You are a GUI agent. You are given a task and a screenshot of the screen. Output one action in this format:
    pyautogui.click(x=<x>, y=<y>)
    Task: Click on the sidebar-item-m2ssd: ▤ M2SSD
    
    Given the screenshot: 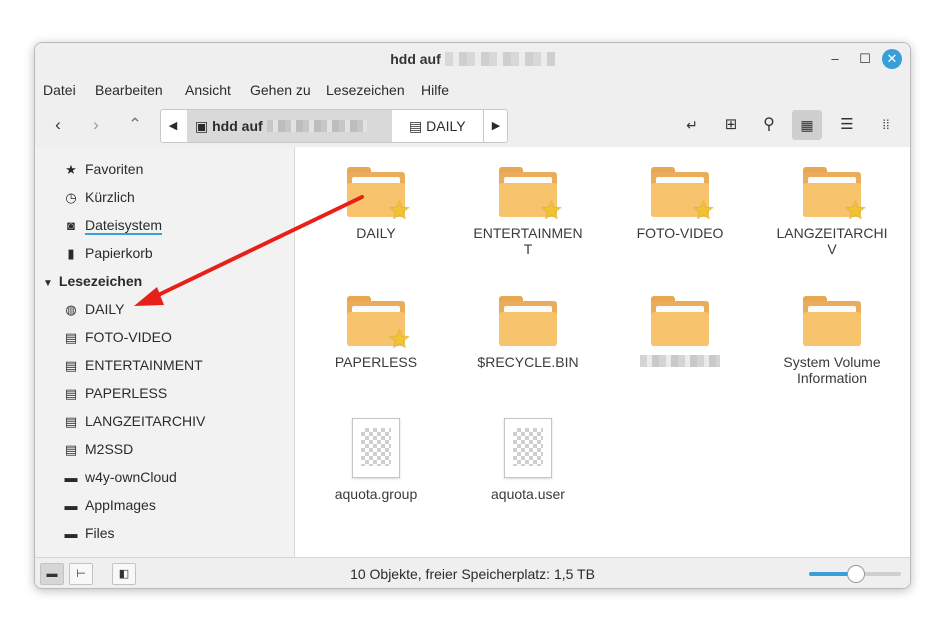 What is the action you would take?
    pyautogui.click(x=98, y=449)
    